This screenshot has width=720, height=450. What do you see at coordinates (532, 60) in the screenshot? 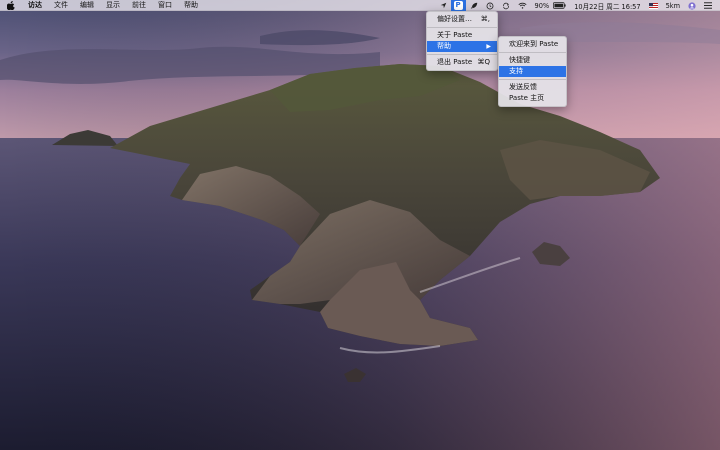
I see `shortcuts-menu-item: 快捷键` at bounding box center [532, 60].